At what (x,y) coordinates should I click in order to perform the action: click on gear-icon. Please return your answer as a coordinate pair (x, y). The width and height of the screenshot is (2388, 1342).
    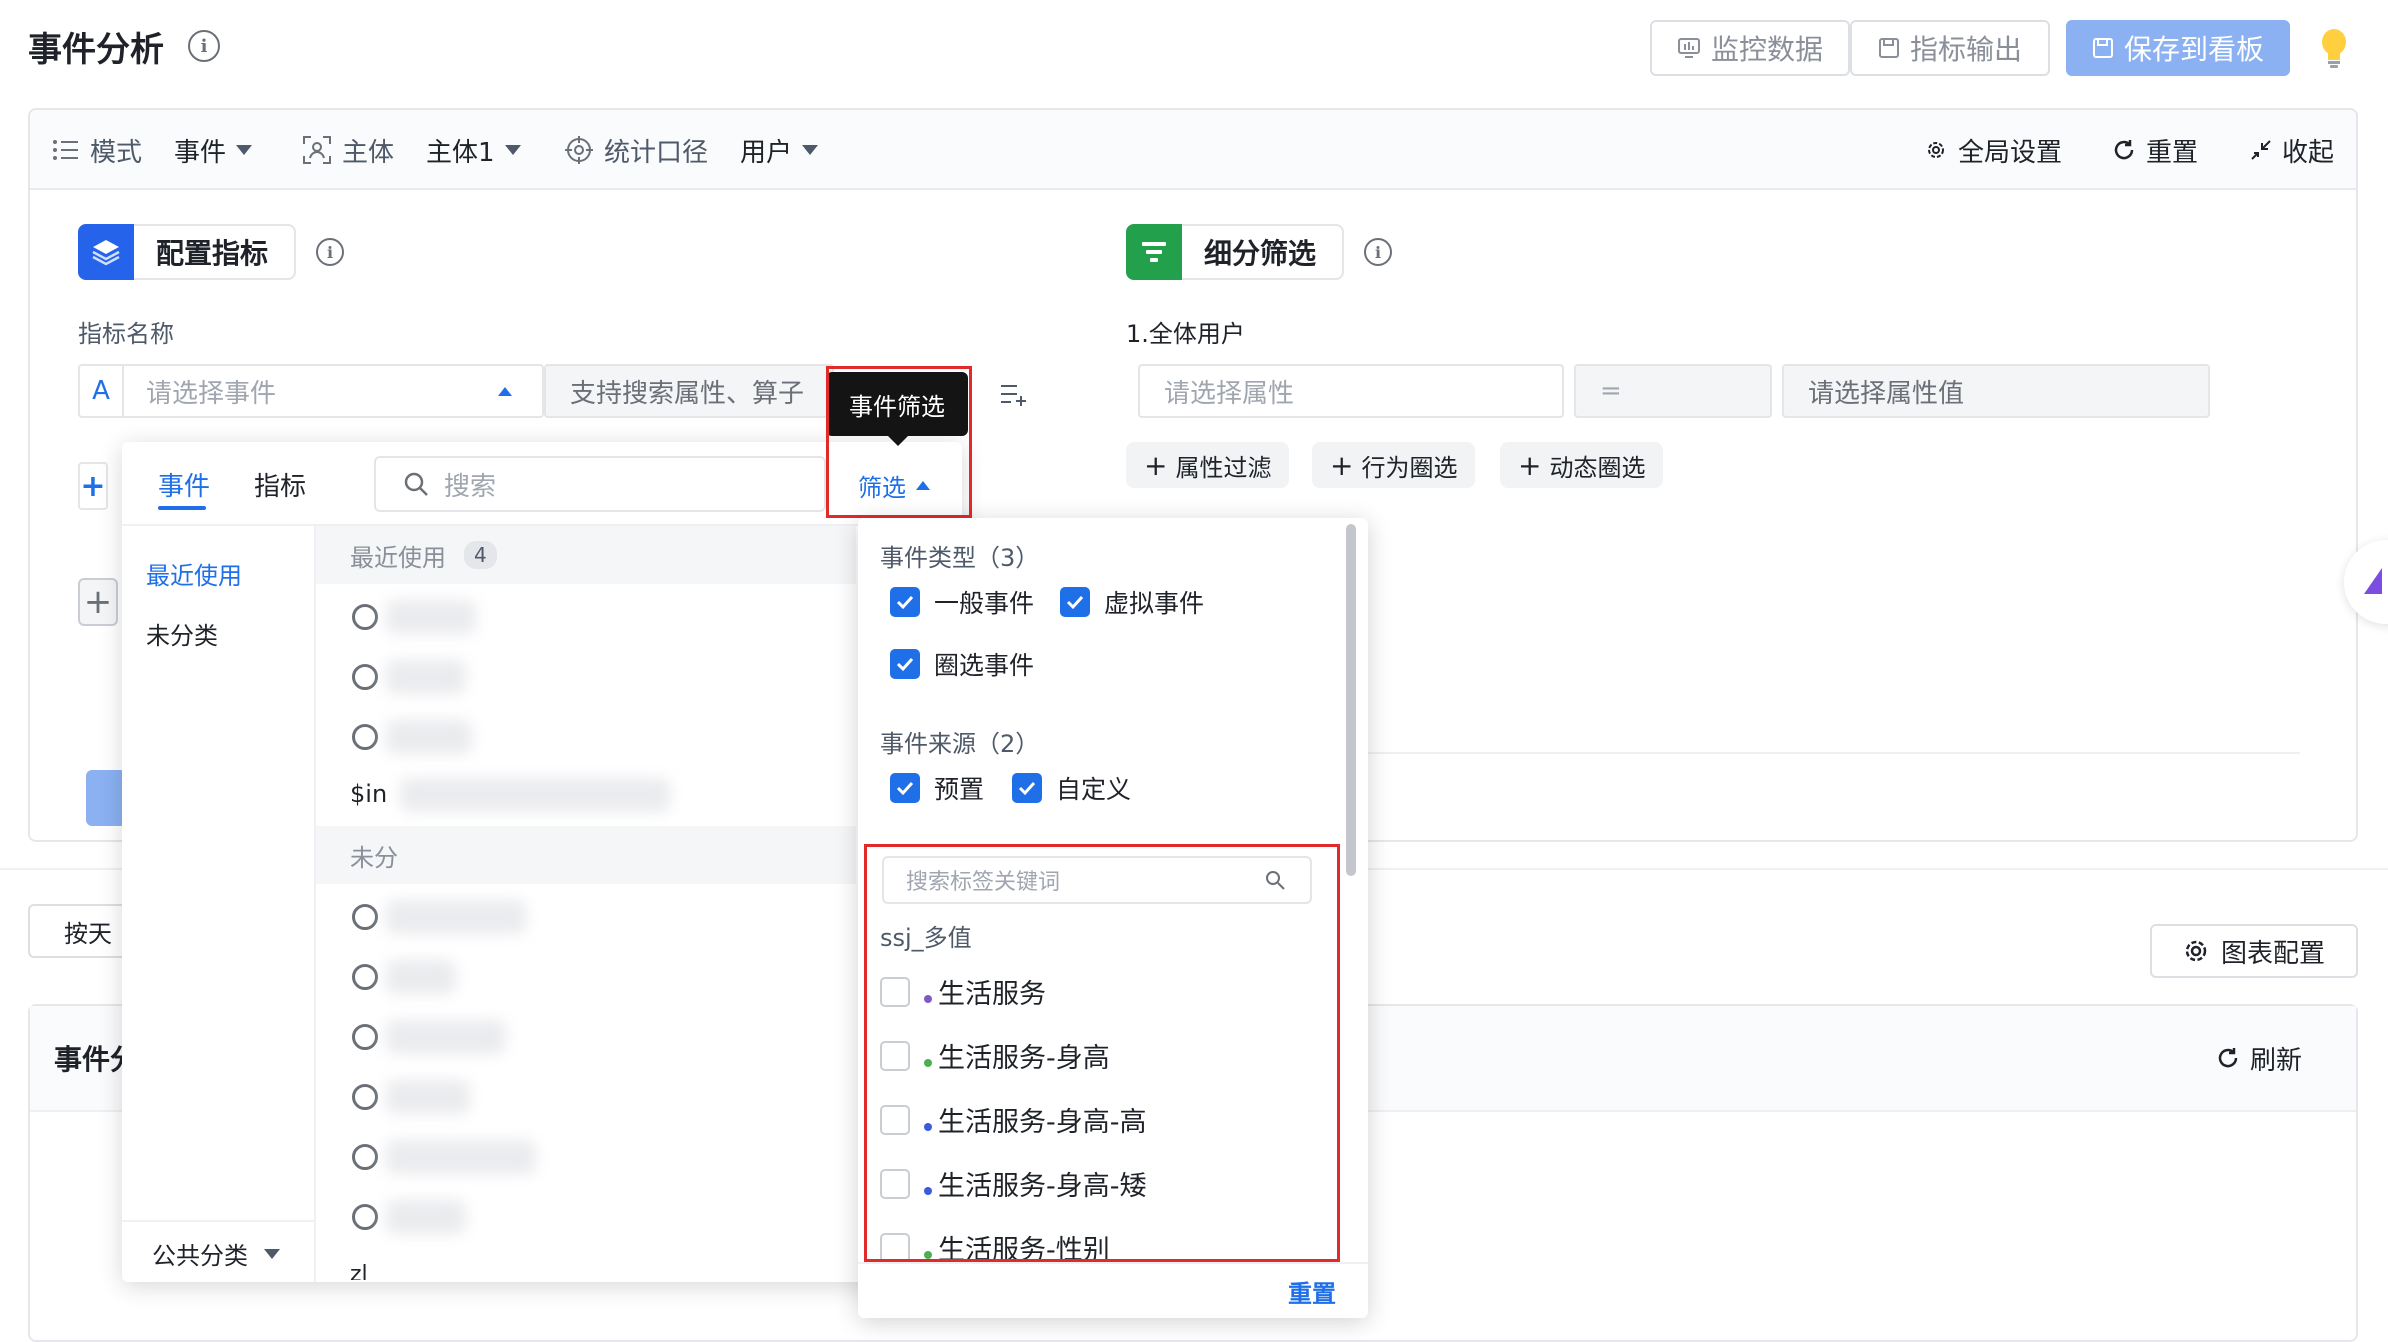
    Looking at the image, I should click on (2196, 951).